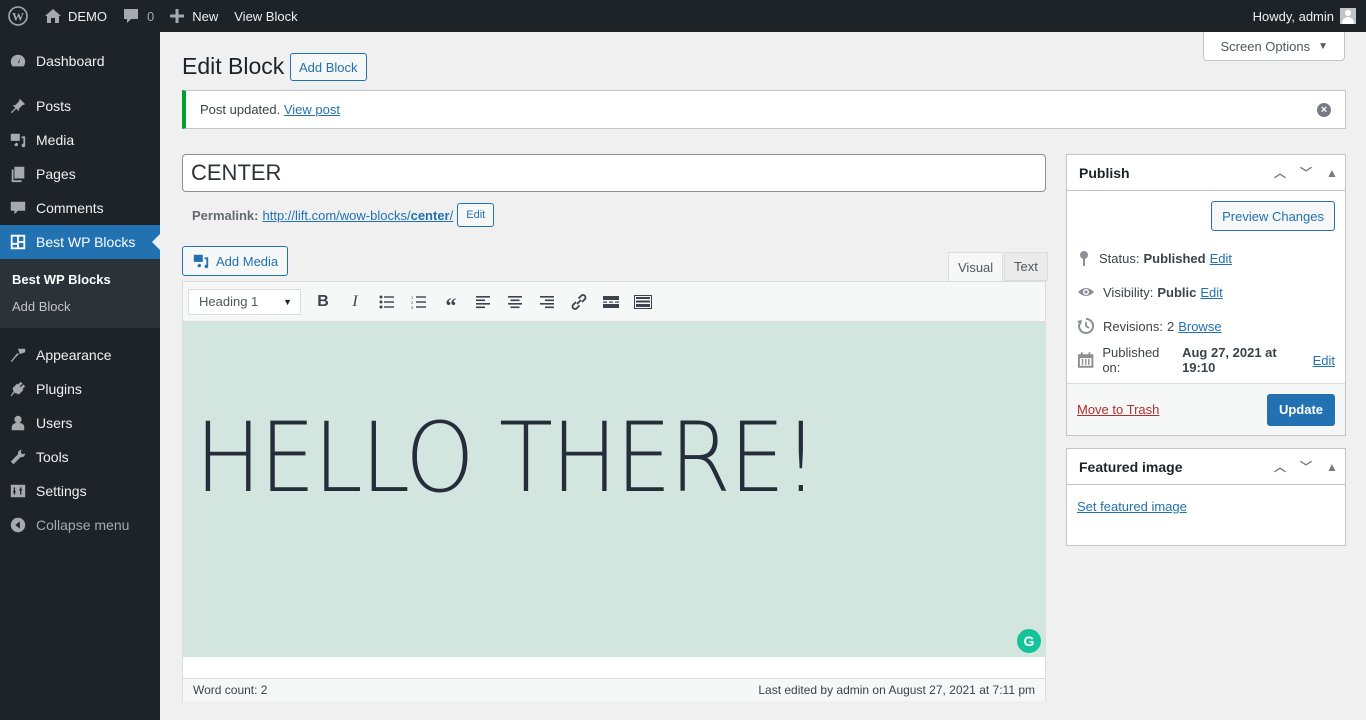 This screenshot has width=1366, height=720. What do you see at coordinates (233, 66) in the screenshot?
I see `page-title: Edit Block` at bounding box center [233, 66].